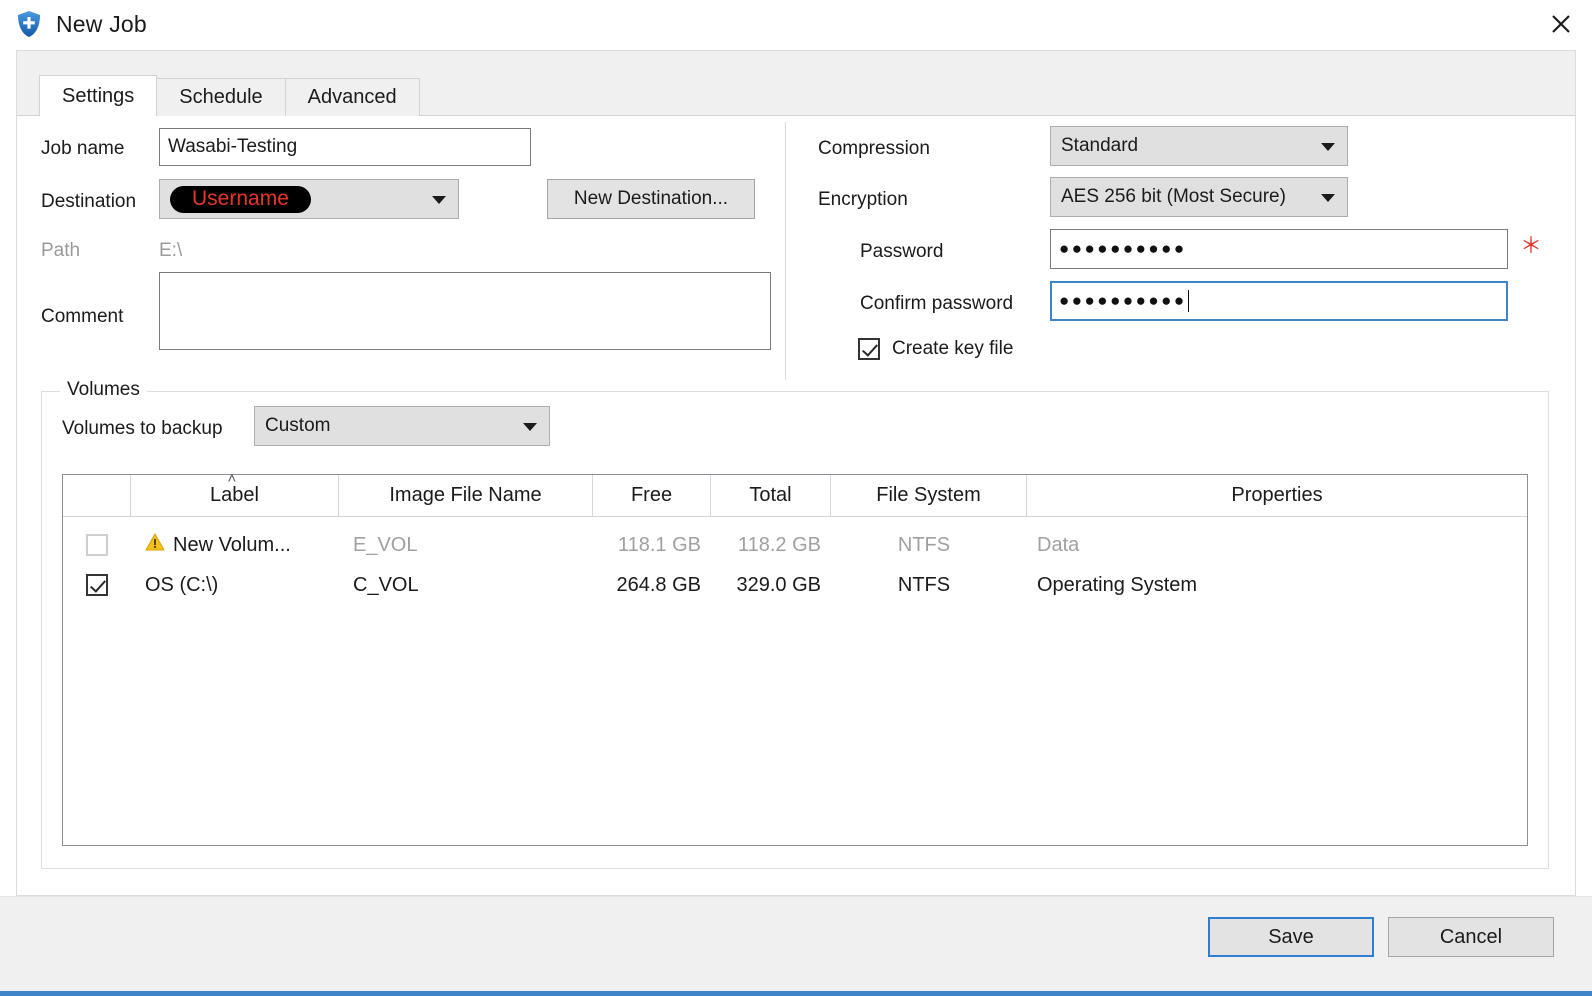 The width and height of the screenshot is (1592, 996). Describe the element at coordinates (902, 251) in the screenshot. I see `password-label: Password` at that location.